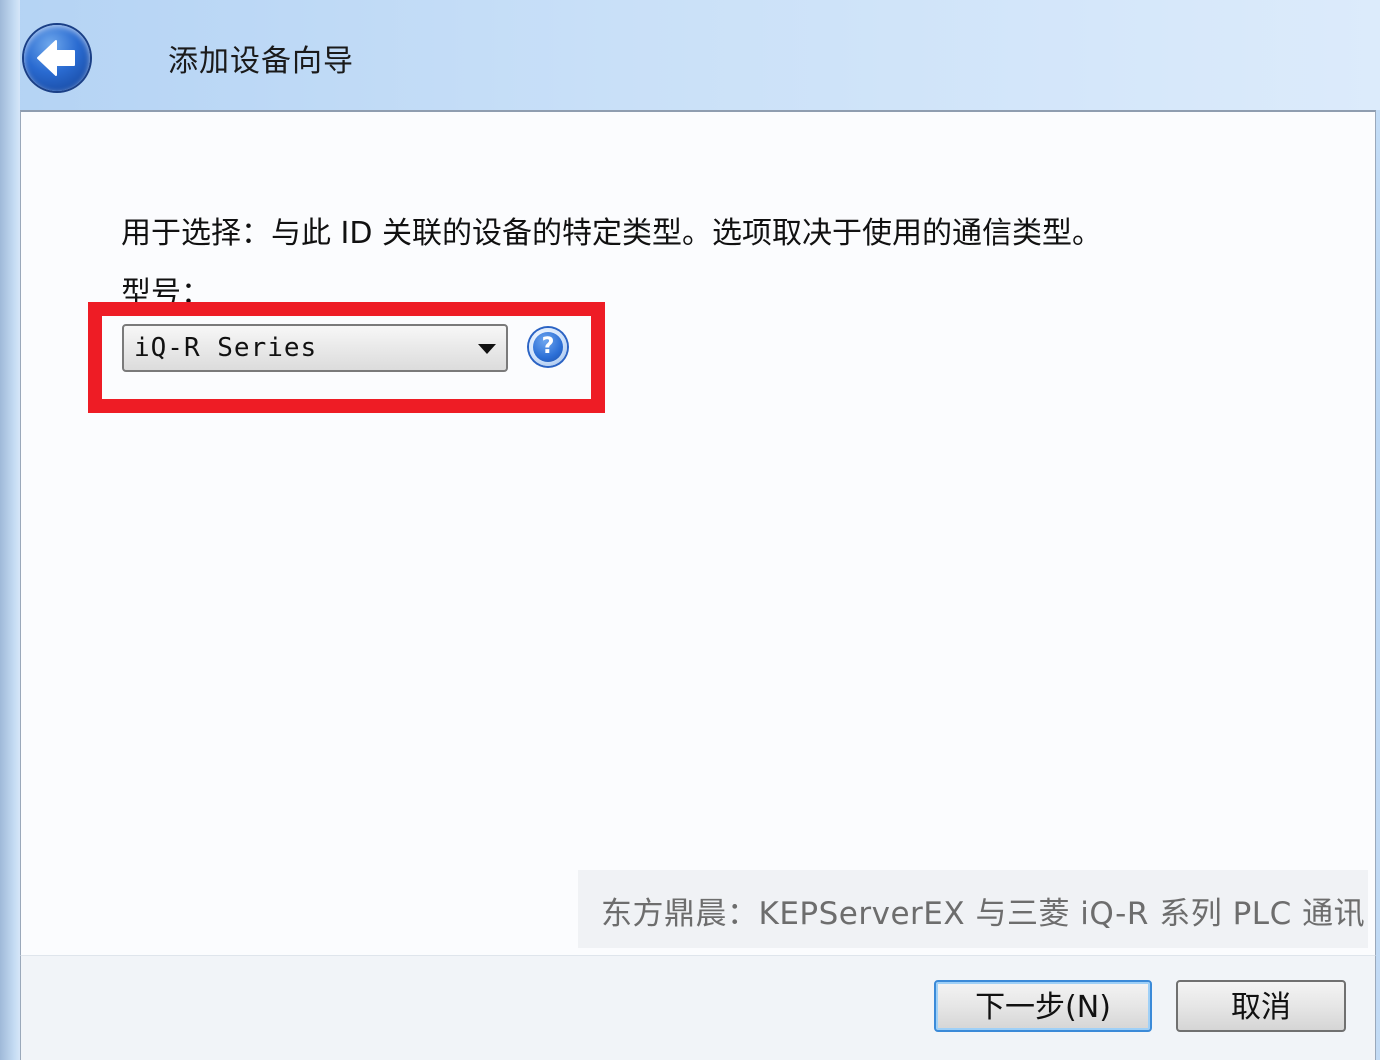  Describe the element at coordinates (226, 348) in the screenshot. I see `model-select-value: iQ-R Series` at that location.